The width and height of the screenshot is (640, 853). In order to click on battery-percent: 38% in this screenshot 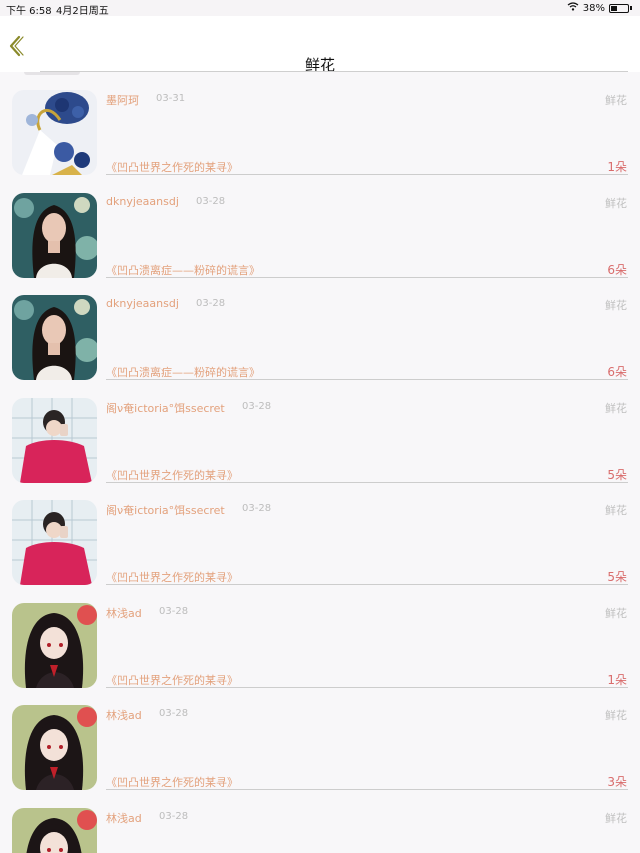, I will do `click(593, 8)`.